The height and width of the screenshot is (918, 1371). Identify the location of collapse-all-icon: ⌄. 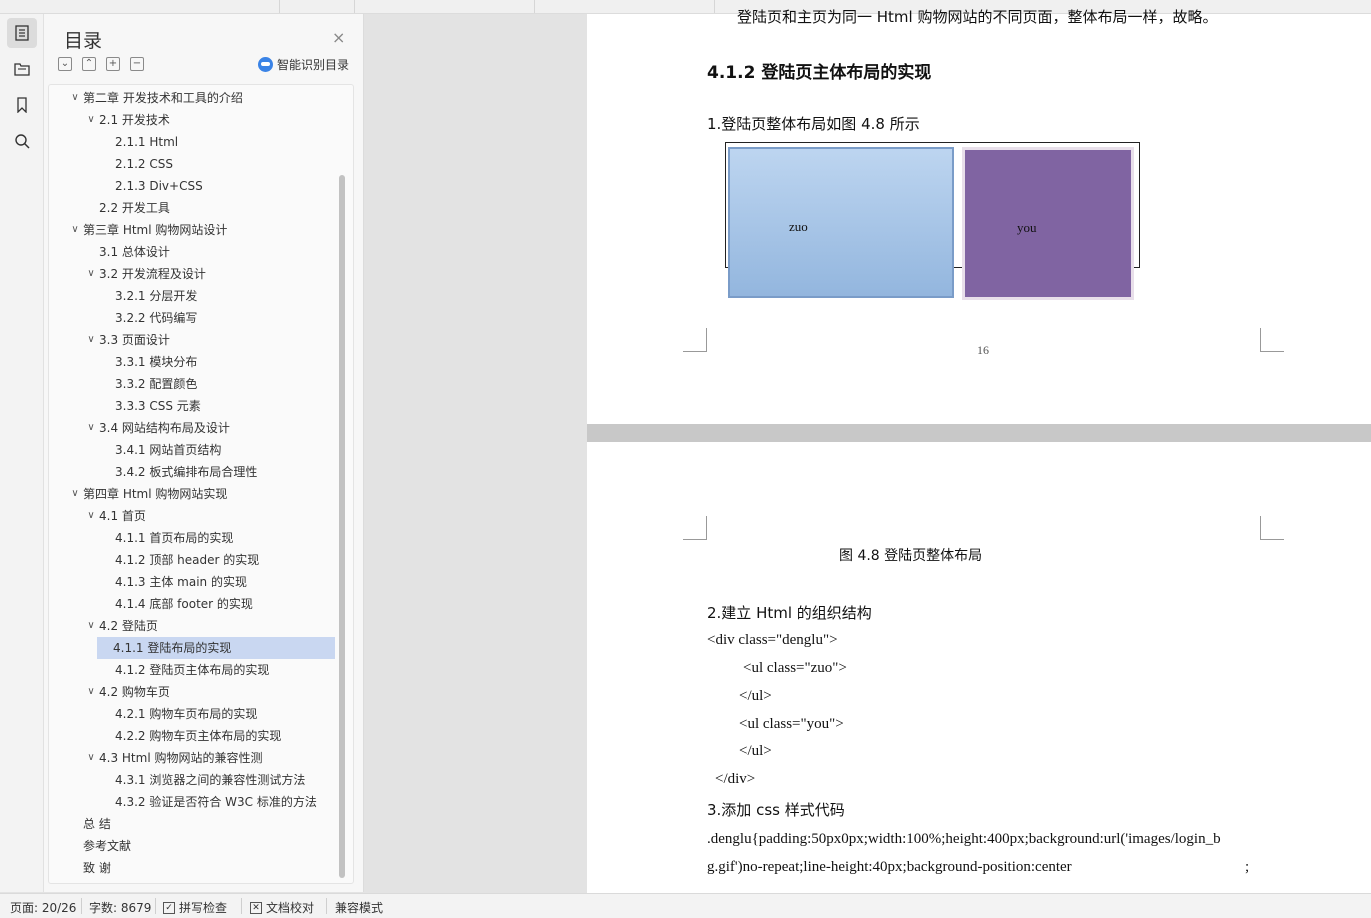
(65, 64).